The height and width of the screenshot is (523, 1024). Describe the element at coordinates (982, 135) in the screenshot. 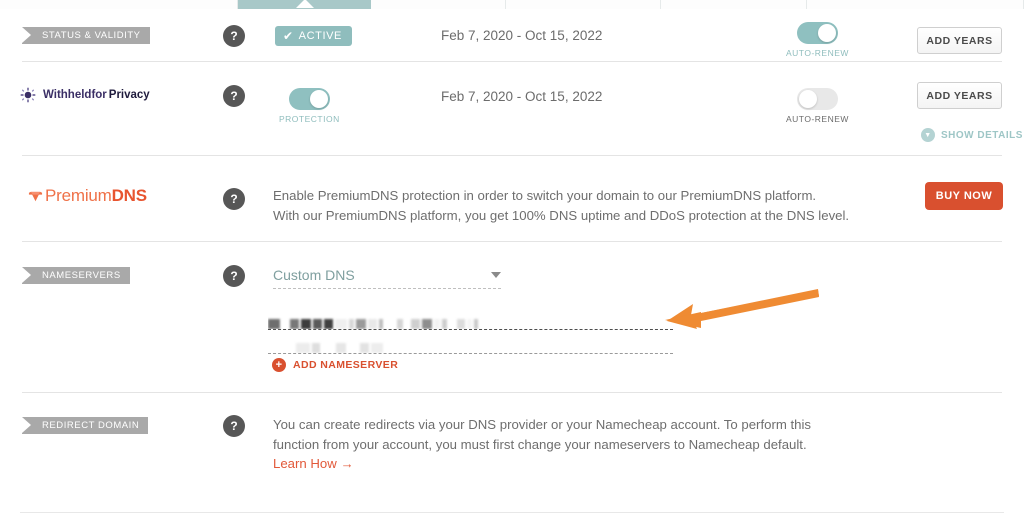

I see `show-details-label: SHOW DETAILS` at that location.